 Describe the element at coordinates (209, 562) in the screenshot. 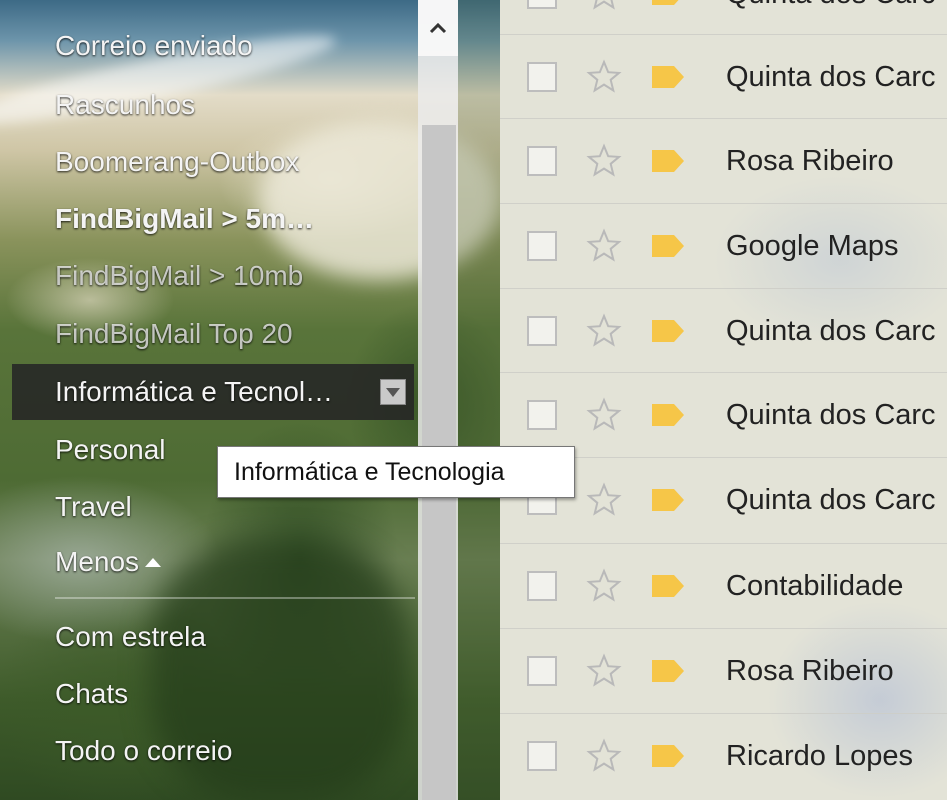

I see `sidebar-item-less-toggle: Menos` at that location.